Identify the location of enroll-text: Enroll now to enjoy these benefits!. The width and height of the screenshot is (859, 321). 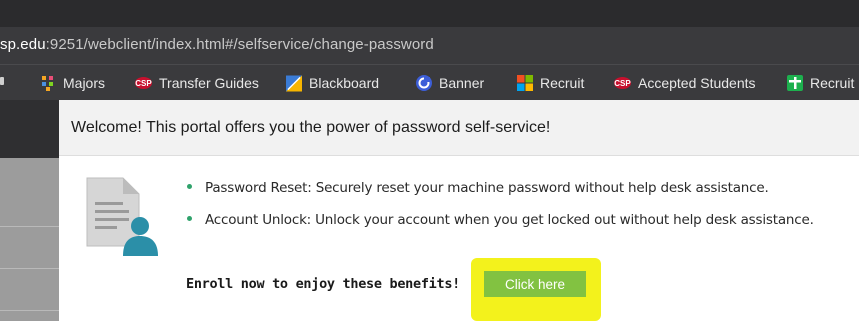
(323, 284).